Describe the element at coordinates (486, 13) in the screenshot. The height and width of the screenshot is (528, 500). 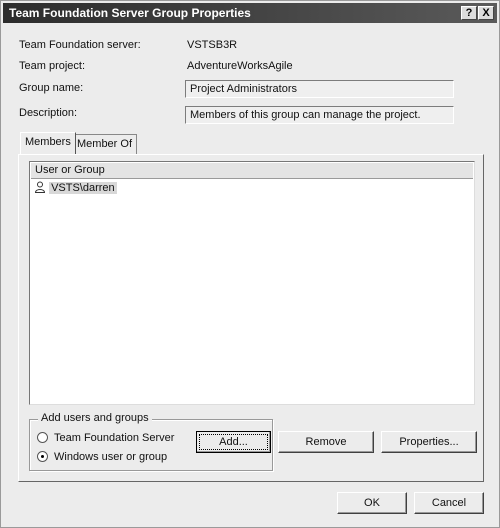
I see `close-button: X` at that location.